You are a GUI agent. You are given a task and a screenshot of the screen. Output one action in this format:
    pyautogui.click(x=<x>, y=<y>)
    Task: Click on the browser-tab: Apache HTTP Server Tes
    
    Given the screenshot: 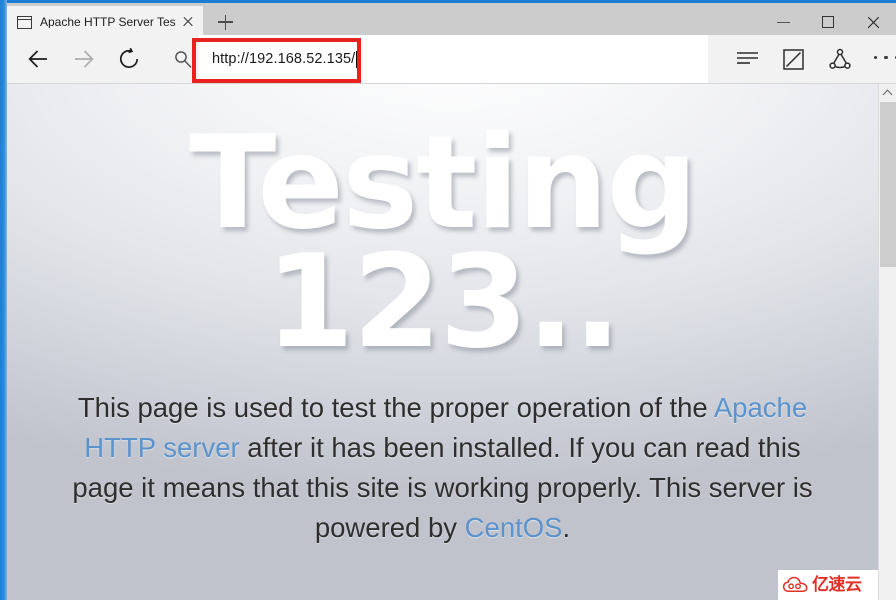 What is the action you would take?
    pyautogui.click(x=105, y=22)
    